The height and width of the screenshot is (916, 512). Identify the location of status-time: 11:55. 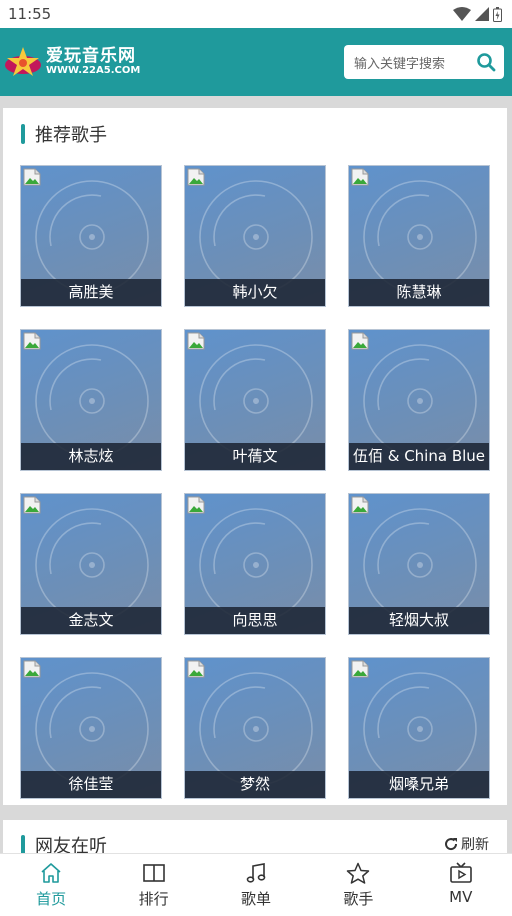
(30, 14).